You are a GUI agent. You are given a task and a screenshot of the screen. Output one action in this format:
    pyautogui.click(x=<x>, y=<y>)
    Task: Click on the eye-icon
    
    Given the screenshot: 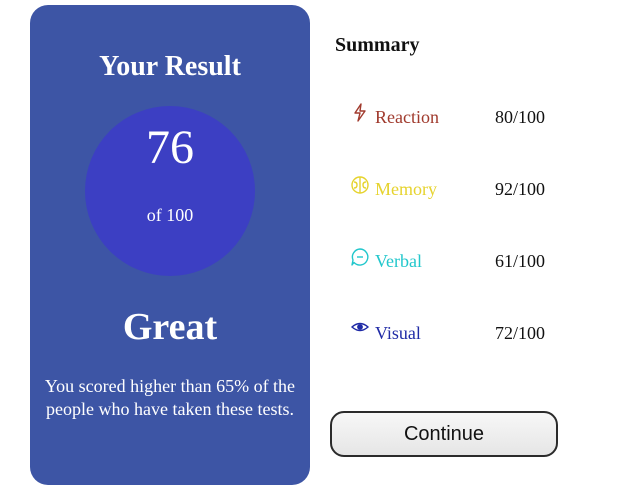 What is the action you would take?
    pyautogui.click(x=360, y=329)
    